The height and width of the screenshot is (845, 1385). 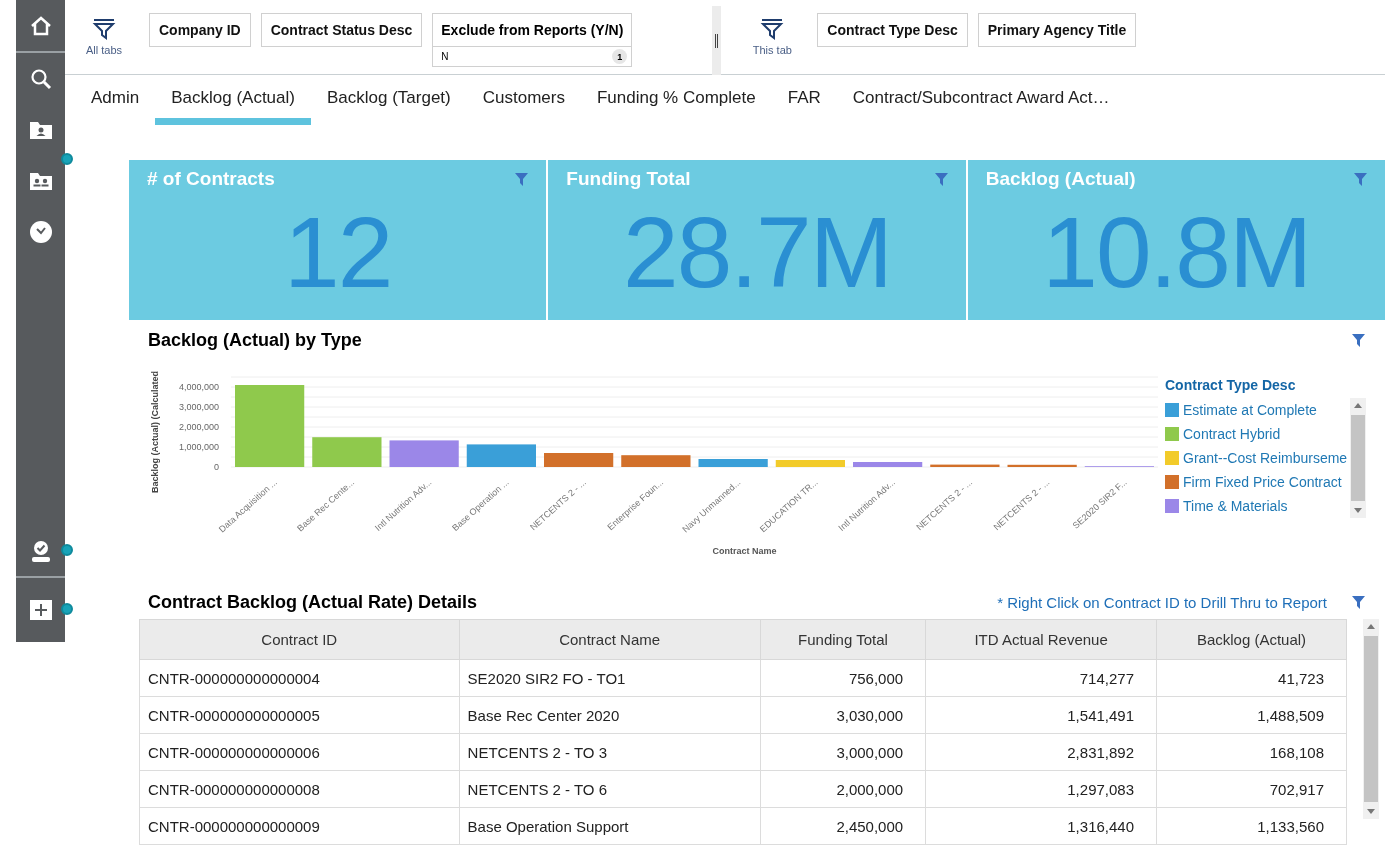 I want to click on table-cell: 168,108, so click(x=1251, y=752).